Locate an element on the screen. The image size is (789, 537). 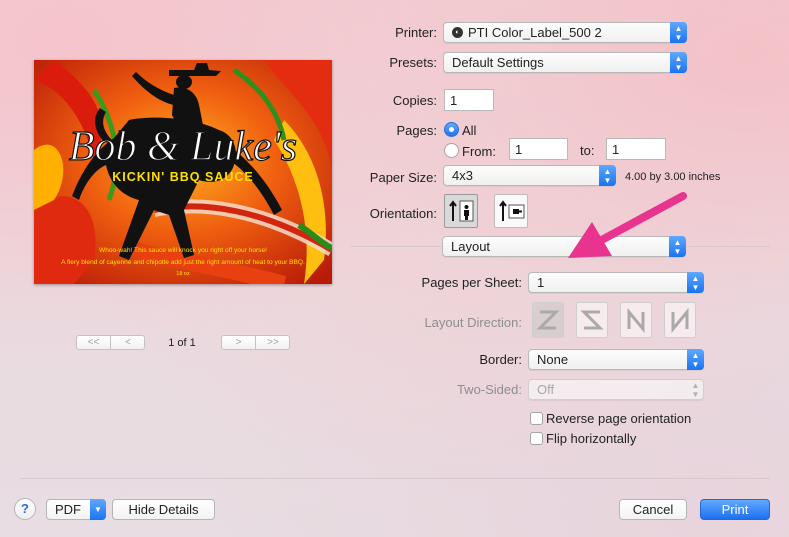
hide-details-button: Hide Details is located at coordinates (163, 509).